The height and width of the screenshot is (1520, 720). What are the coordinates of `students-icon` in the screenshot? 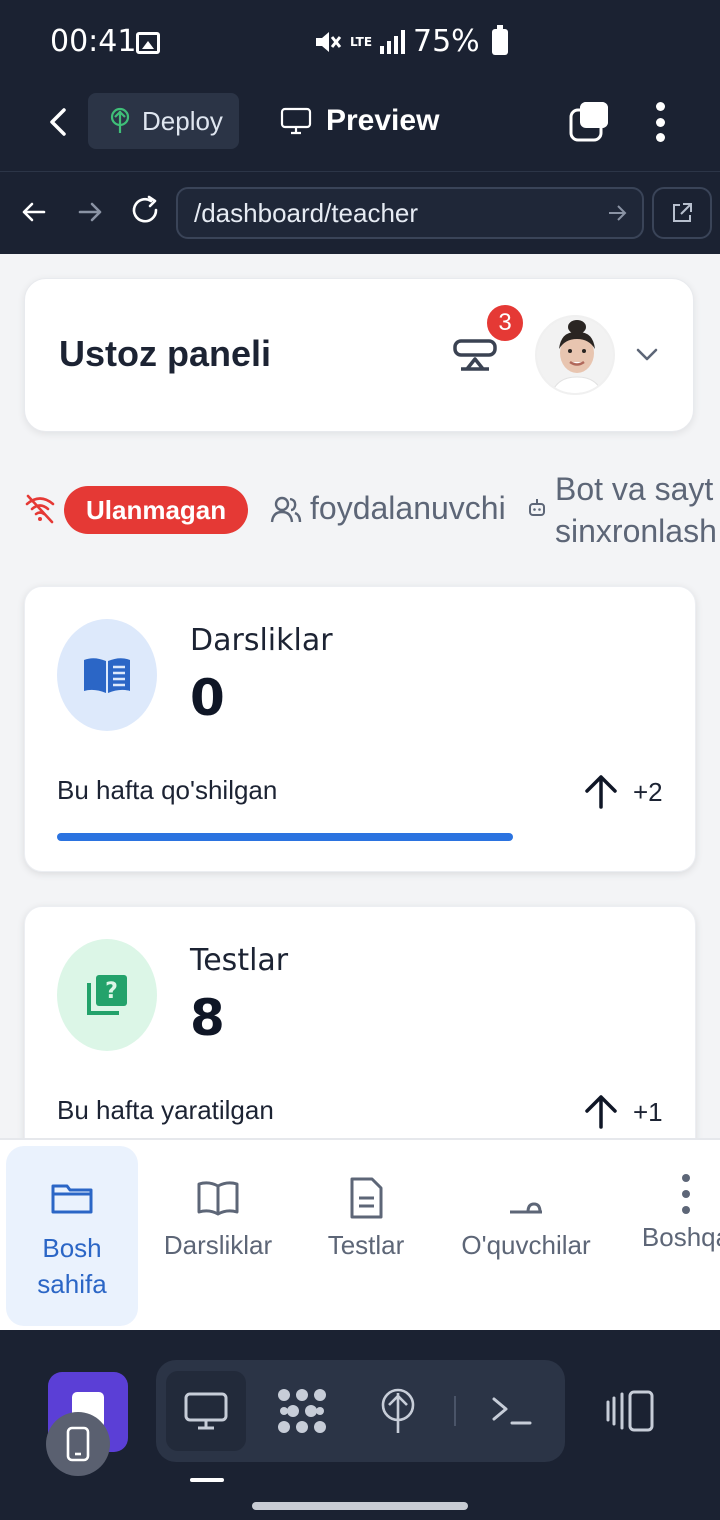 It's located at (526, 1208).